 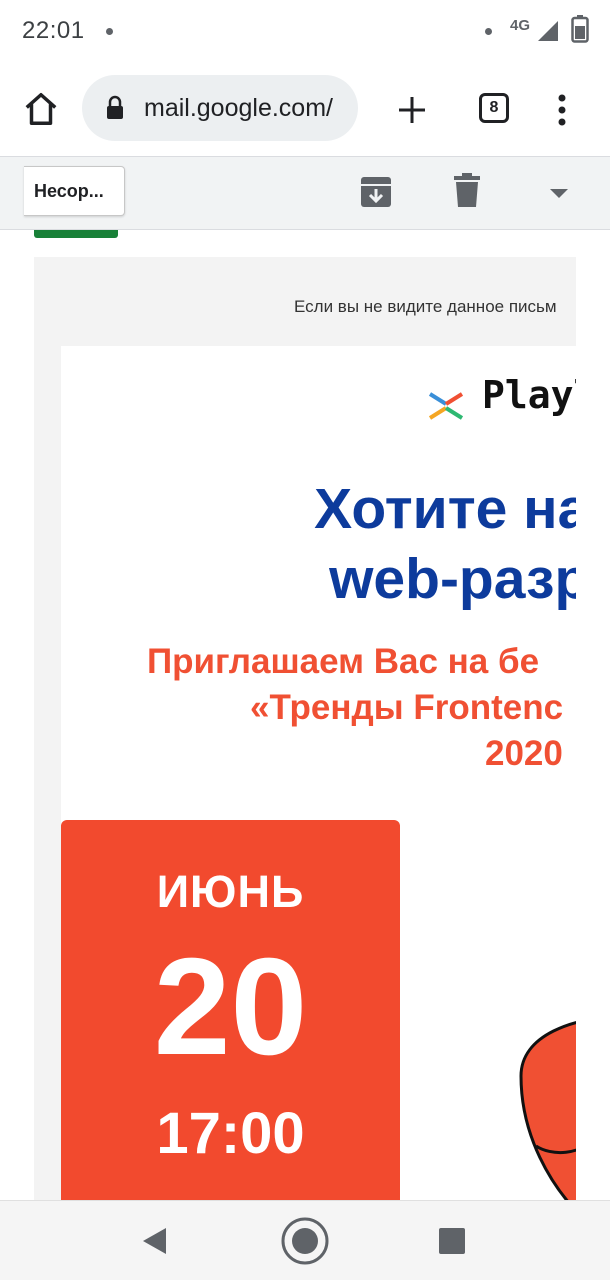 What do you see at coordinates (376, 192) in the screenshot?
I see `archive-icon` at bounding box center [376, 192].